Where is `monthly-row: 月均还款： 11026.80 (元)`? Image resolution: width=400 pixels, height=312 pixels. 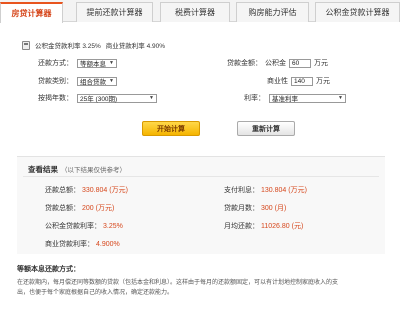
monthly-row: 月均还款： 11026.80 (元) is located at coordinates (264, 226).